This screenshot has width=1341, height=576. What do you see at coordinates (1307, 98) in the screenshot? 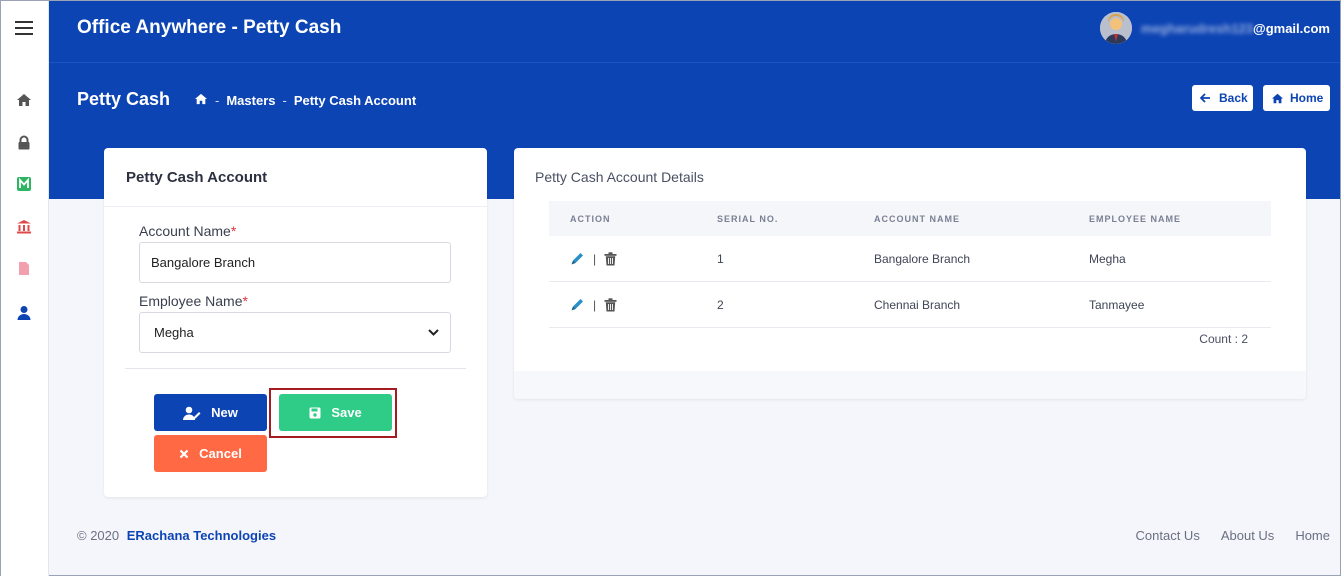
I see `home-label: Home` at bounding box center [1307, 98].